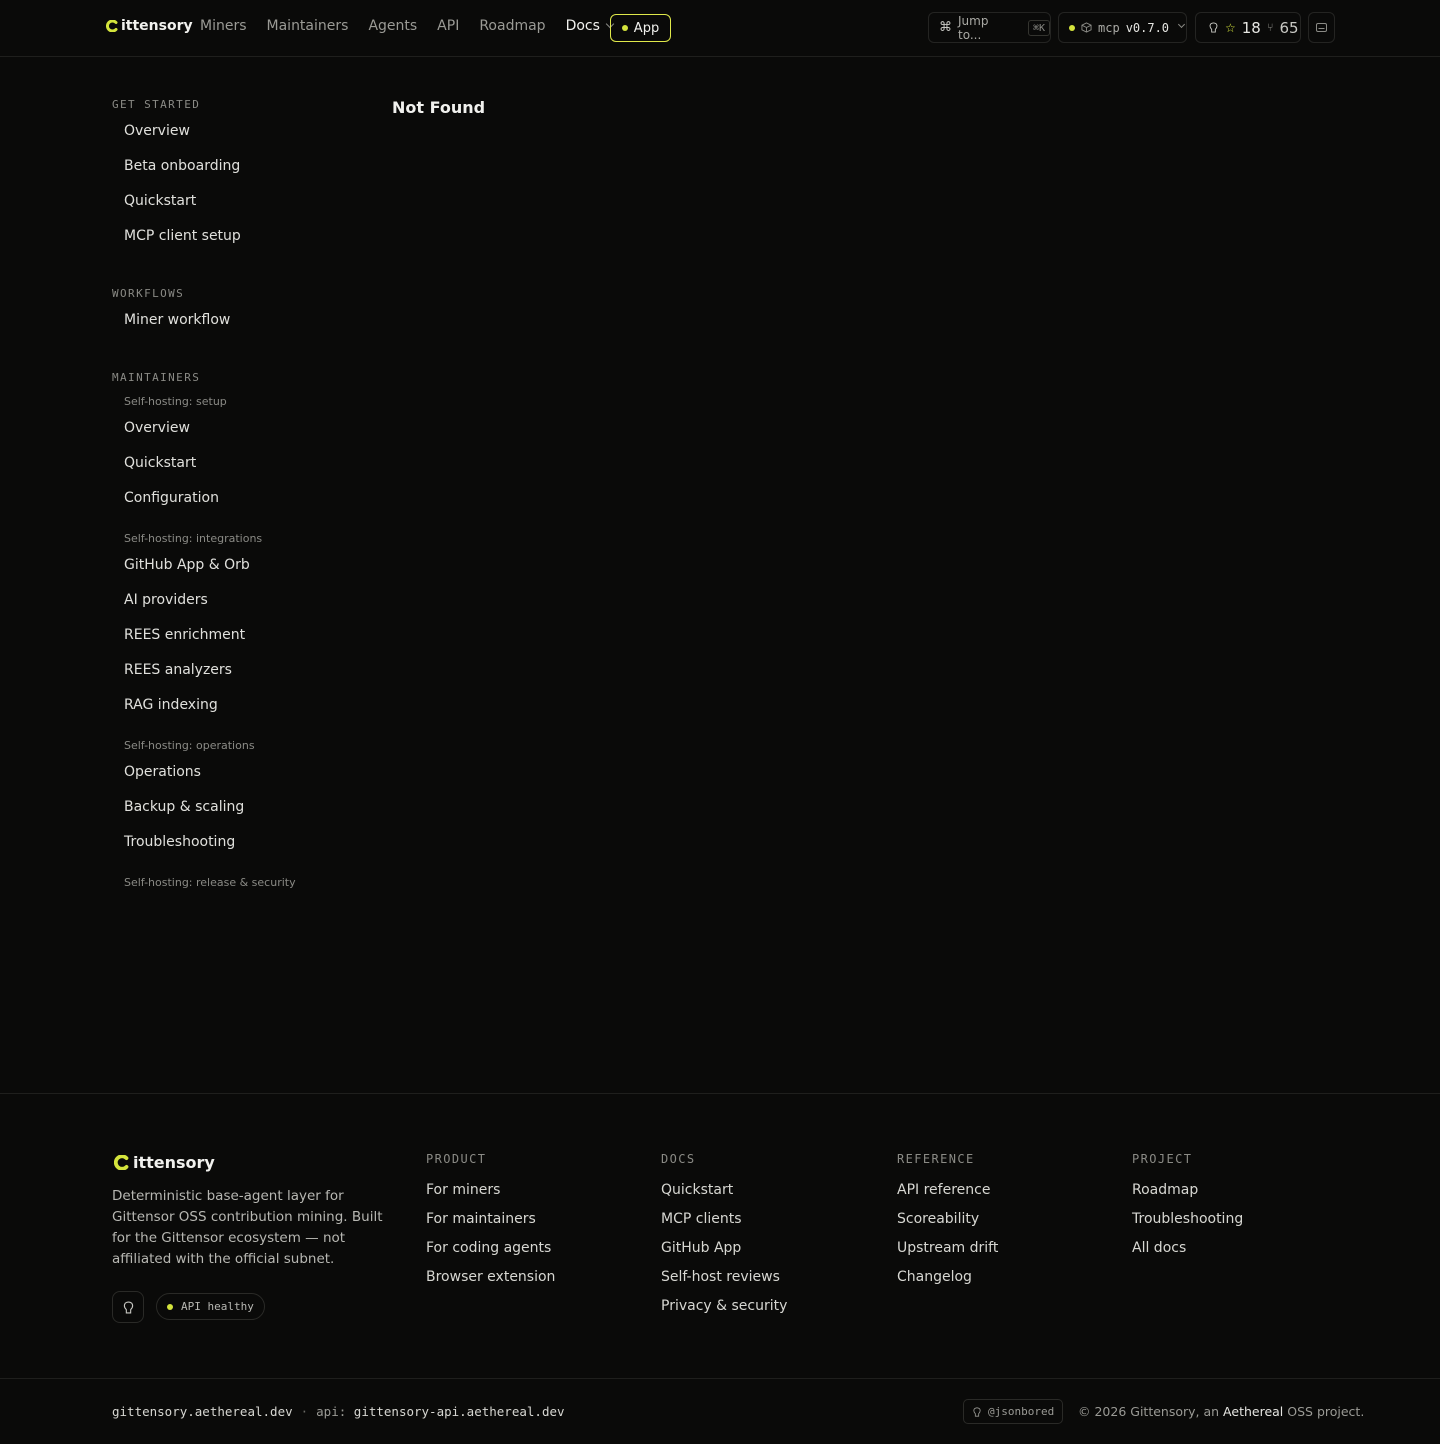  I want to click on footer-link-api-reference: API reference, so click(947, 1196).